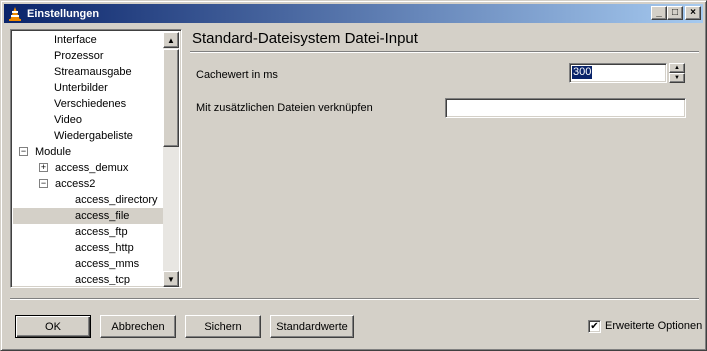 This screenshot has width=707, height=351. What do you see at coordinates (43, 167) in the screenshot?
I see `expand-icon: +` at bounding box center [43, 167].